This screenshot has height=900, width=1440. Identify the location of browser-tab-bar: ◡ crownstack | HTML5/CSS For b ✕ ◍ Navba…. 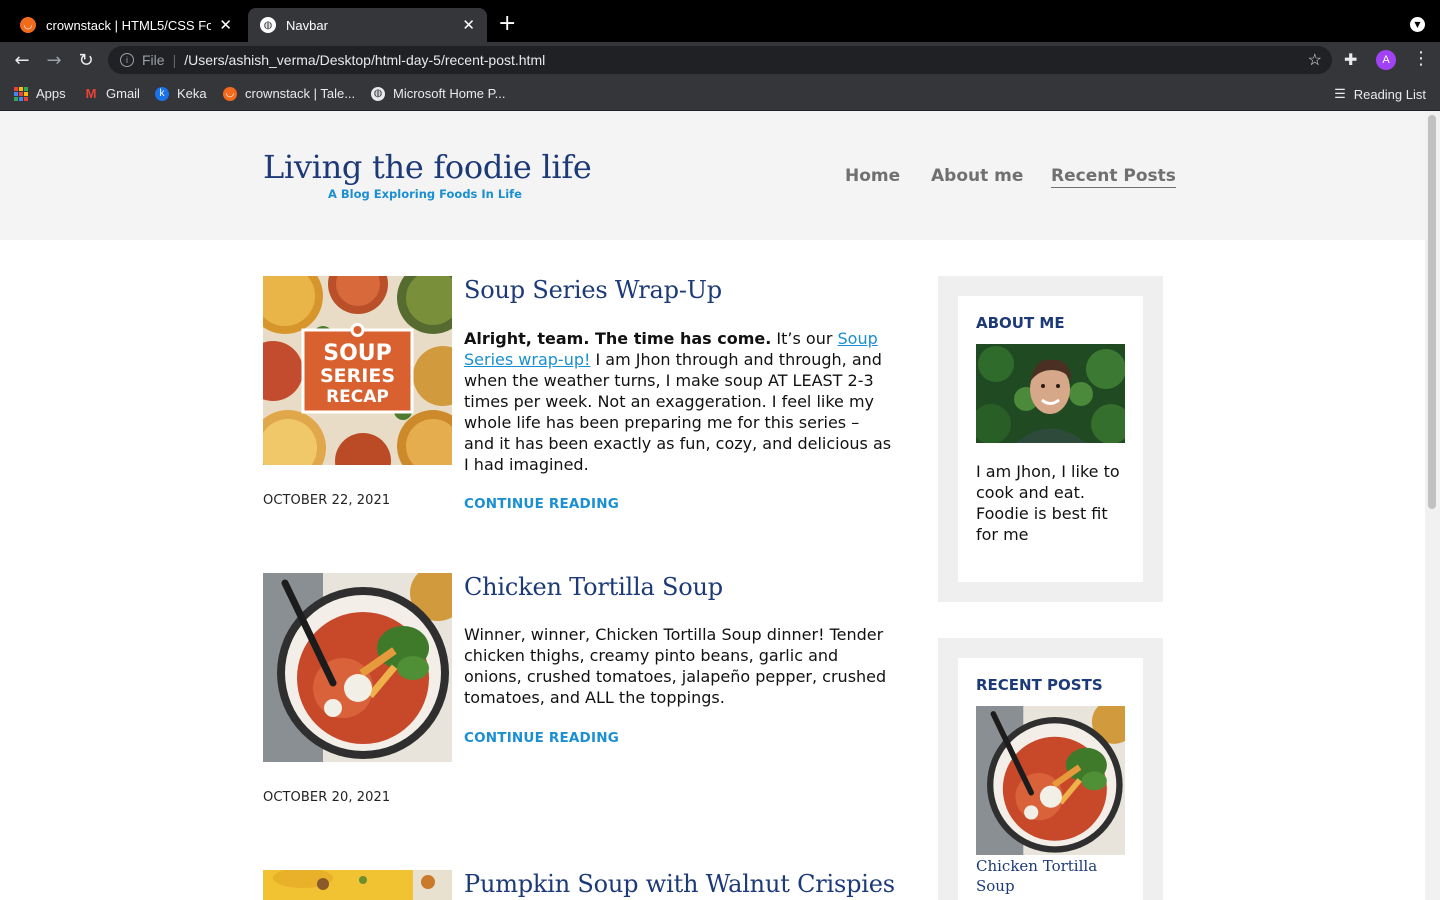
(720, 21).